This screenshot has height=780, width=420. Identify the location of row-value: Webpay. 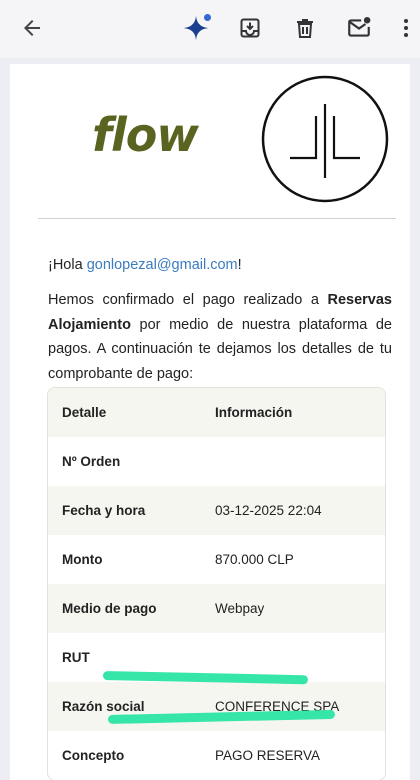
(240, 608).